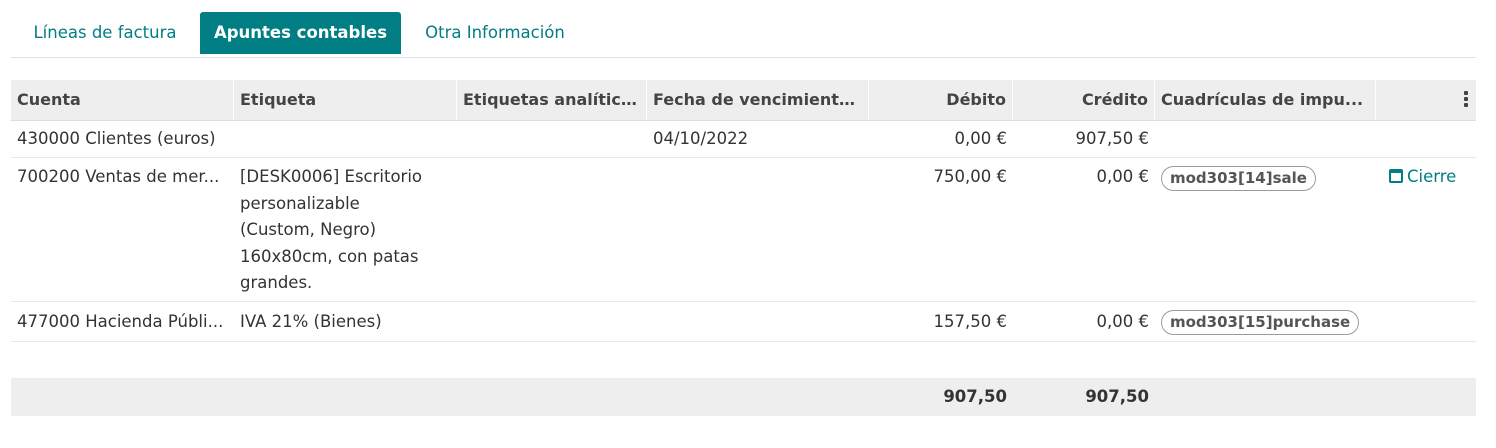 The width and height of the screenshot is (1496, 448). Describe the element at coordinates (1238, 178) in the screenshot. I see `tax-grid-tag: mod303[14]sale` at that location.